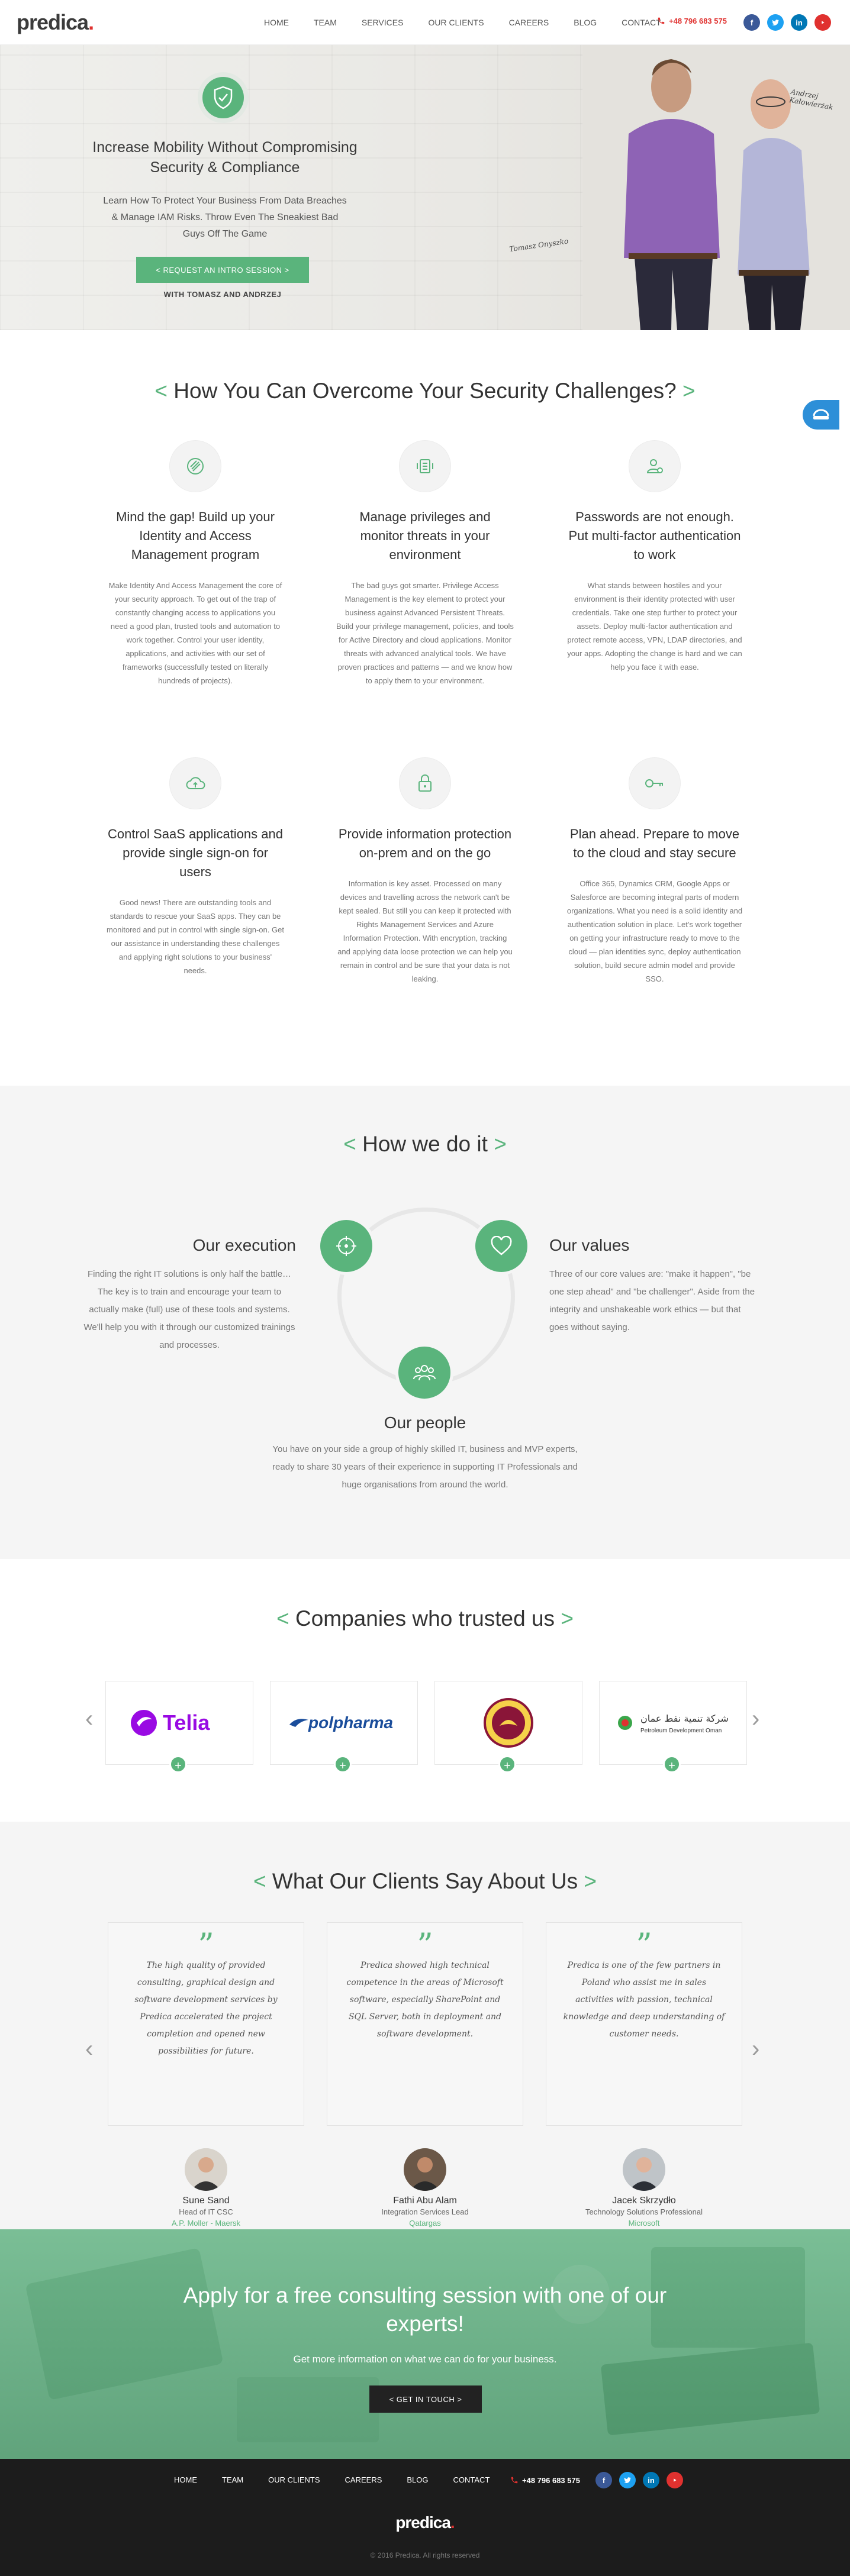 The width and height of the screenshot is (850, 2576). What do you see at coordinates (364, 2479) in the screenshot?
I see `footer-nav-careers: CAREERS` at bounding box center [364, 2479].